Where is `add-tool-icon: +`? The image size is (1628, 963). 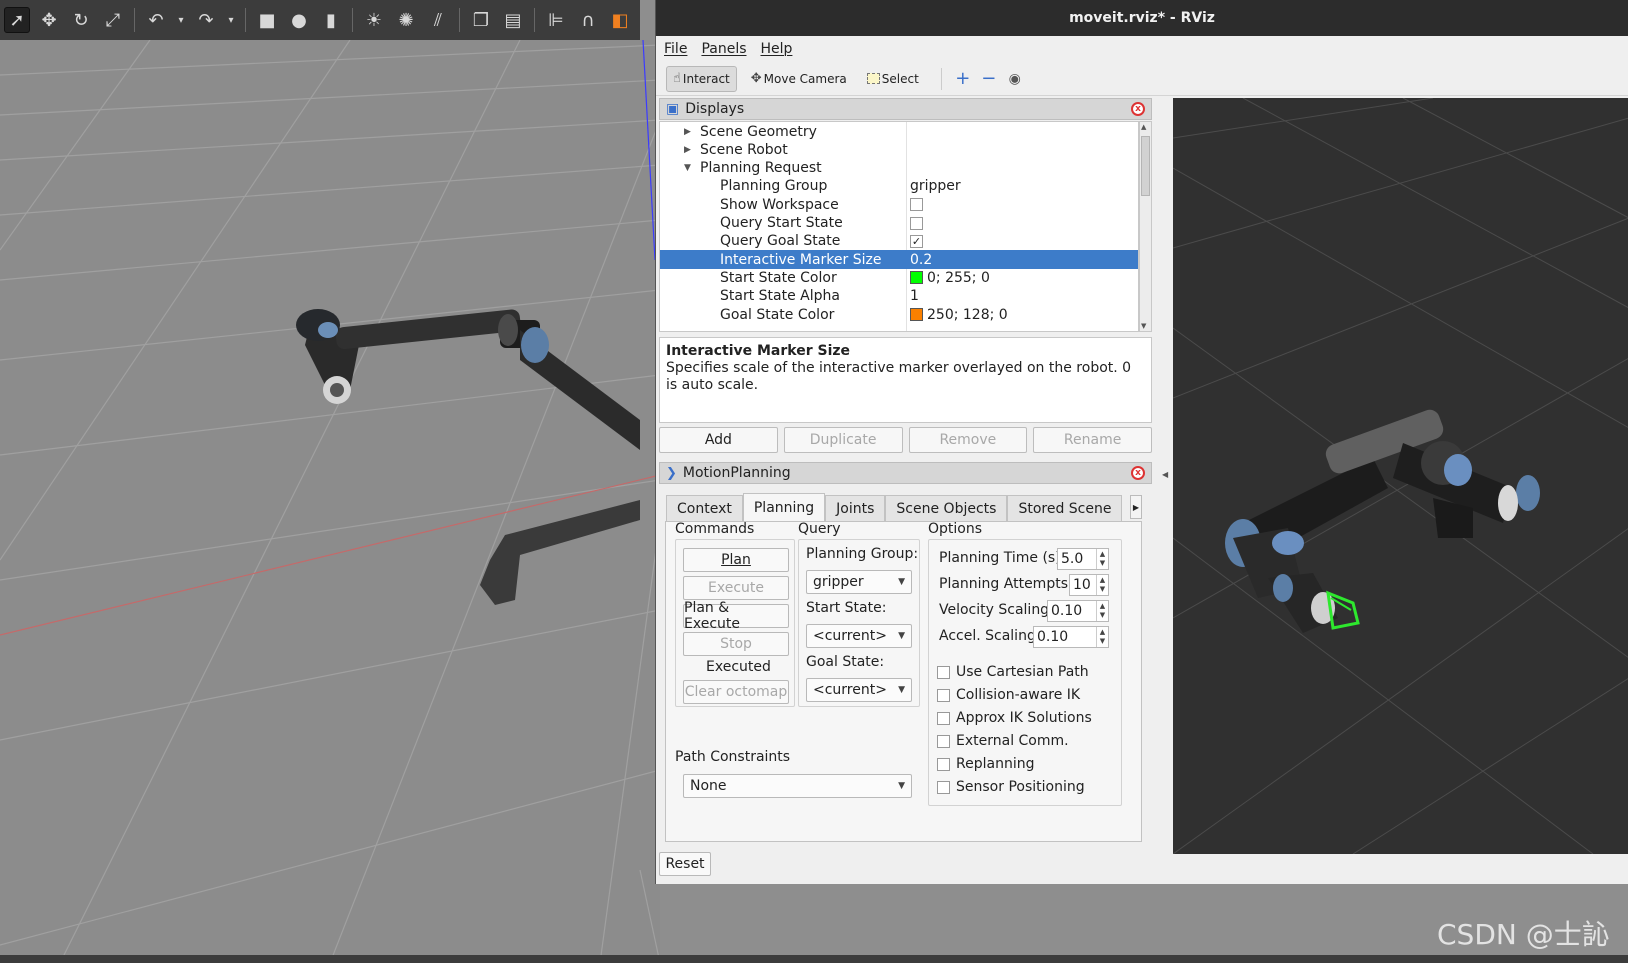
add-tool-icon: + is located at coordinates (963, 79).